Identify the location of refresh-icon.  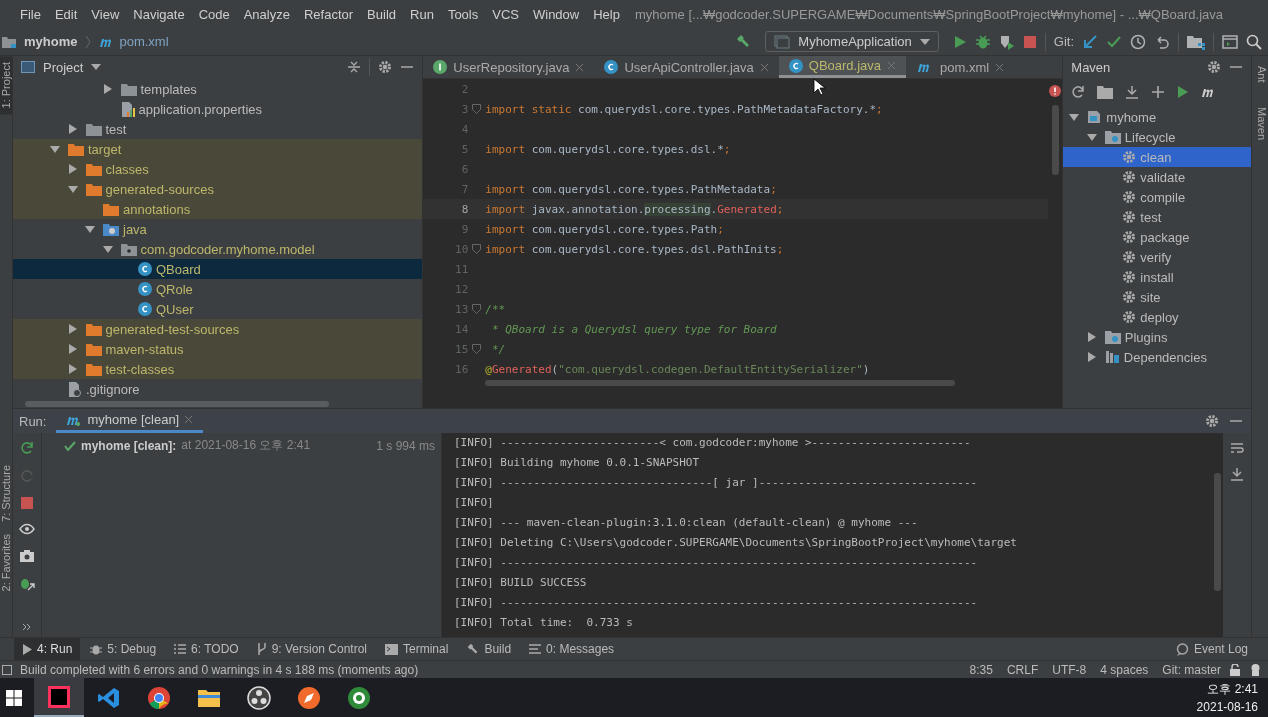
(1078, 92).